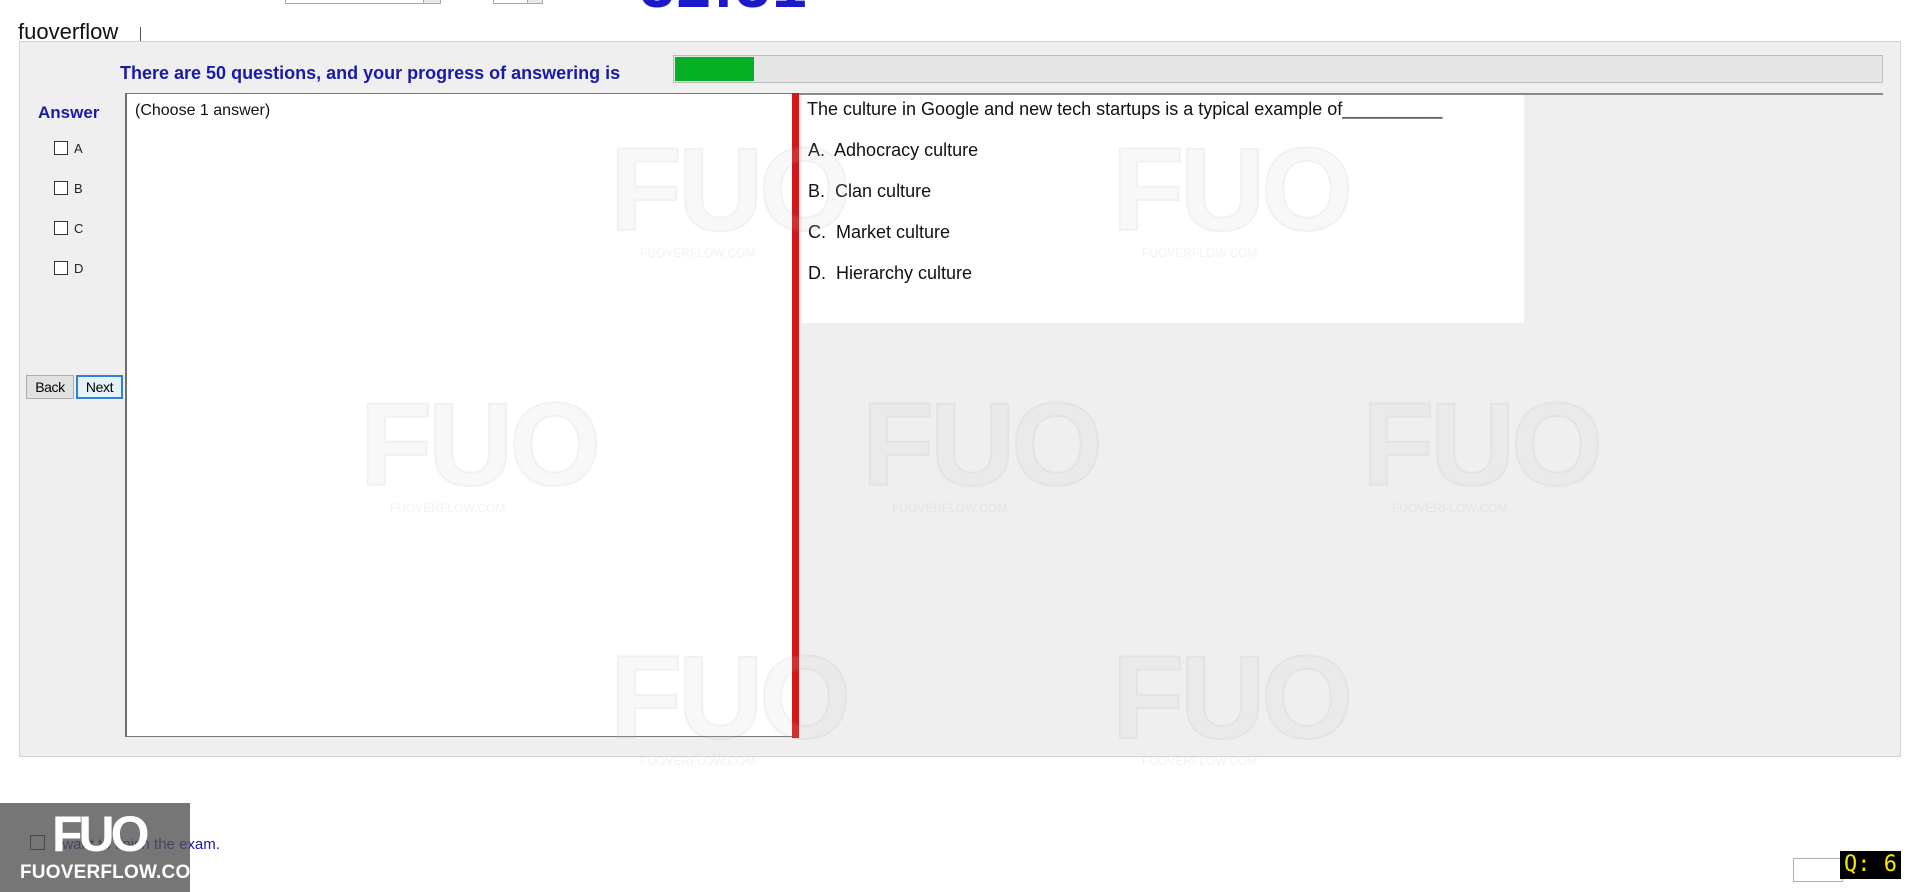 Image resolution: width=1920 pixels, height=892 pixels. What do you see at coordinates (1818, 870) in the screenshot?
I see `question-number-field` at bounding box center [1818, 870].